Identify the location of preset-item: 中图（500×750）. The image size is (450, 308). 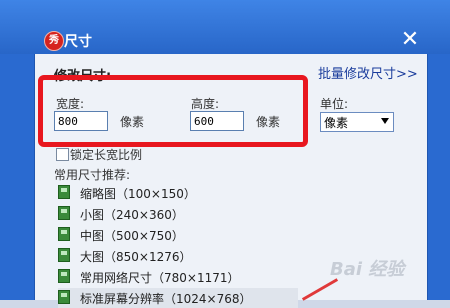
(178, 235).